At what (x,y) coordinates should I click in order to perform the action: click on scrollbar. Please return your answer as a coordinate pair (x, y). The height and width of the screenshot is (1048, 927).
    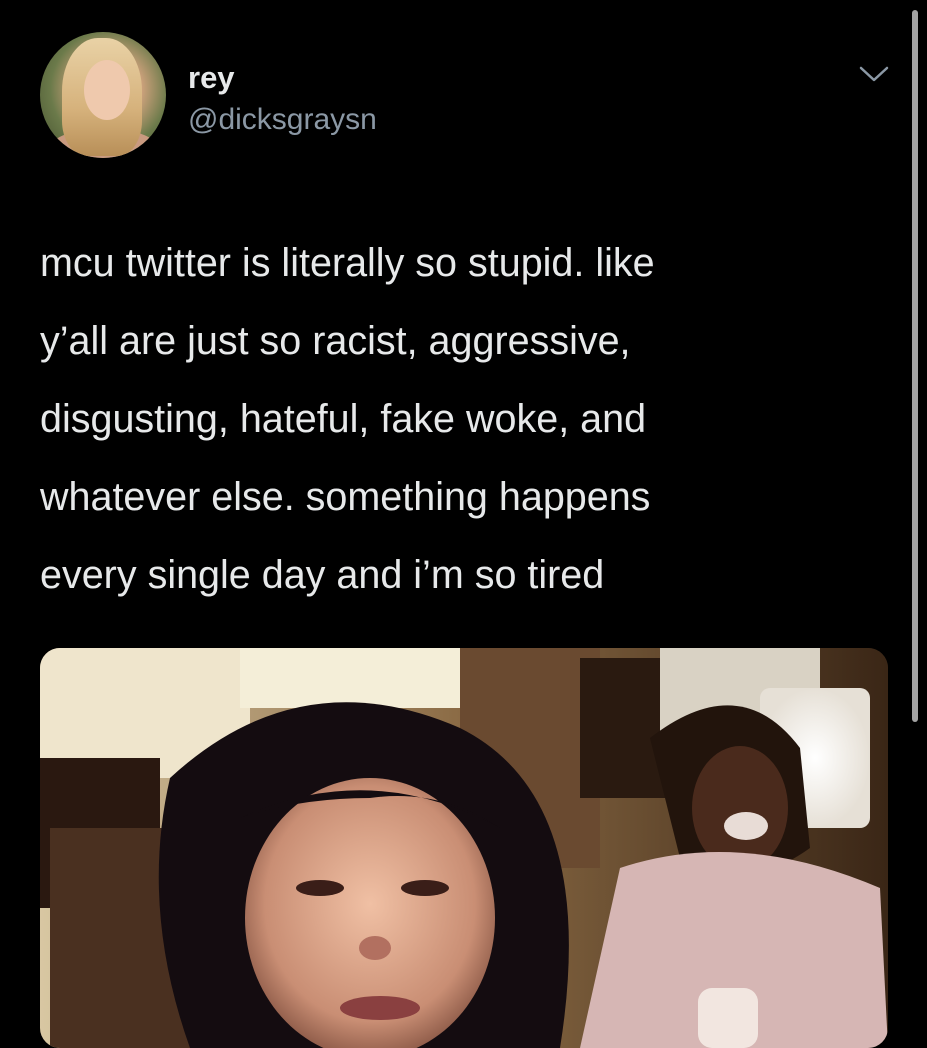
    Looking at the image, I should click on (915, 366).